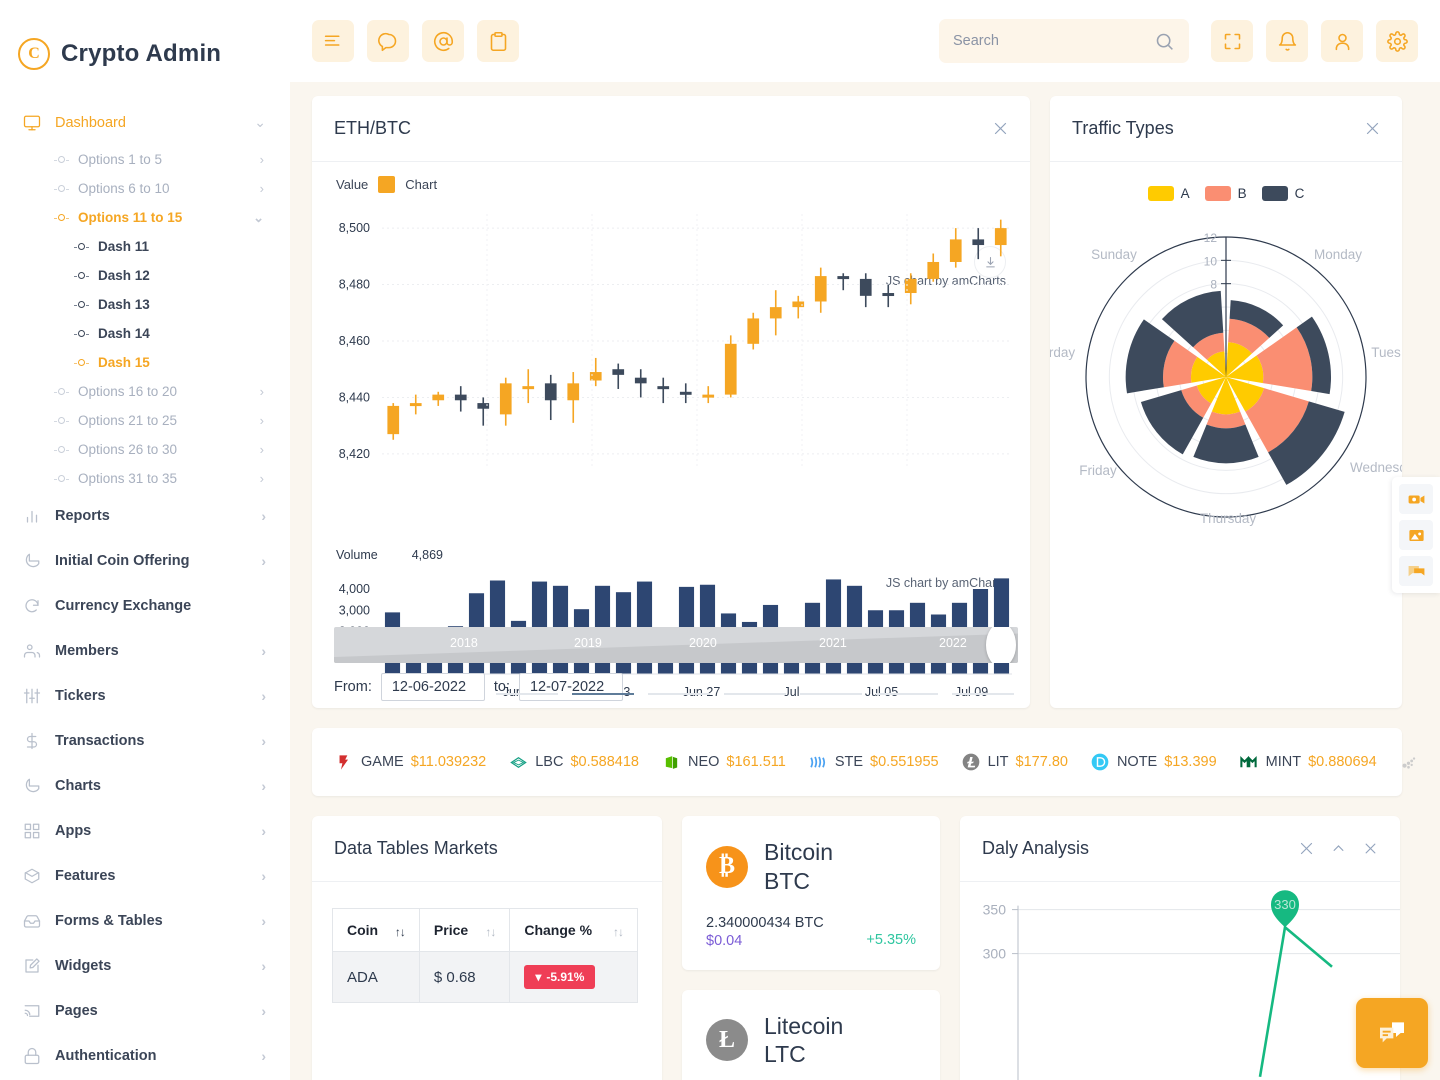 This screenshot has width=1440, height=1080. I want to click on daly-line-chart: 300 350 330, so click(1180, 981).